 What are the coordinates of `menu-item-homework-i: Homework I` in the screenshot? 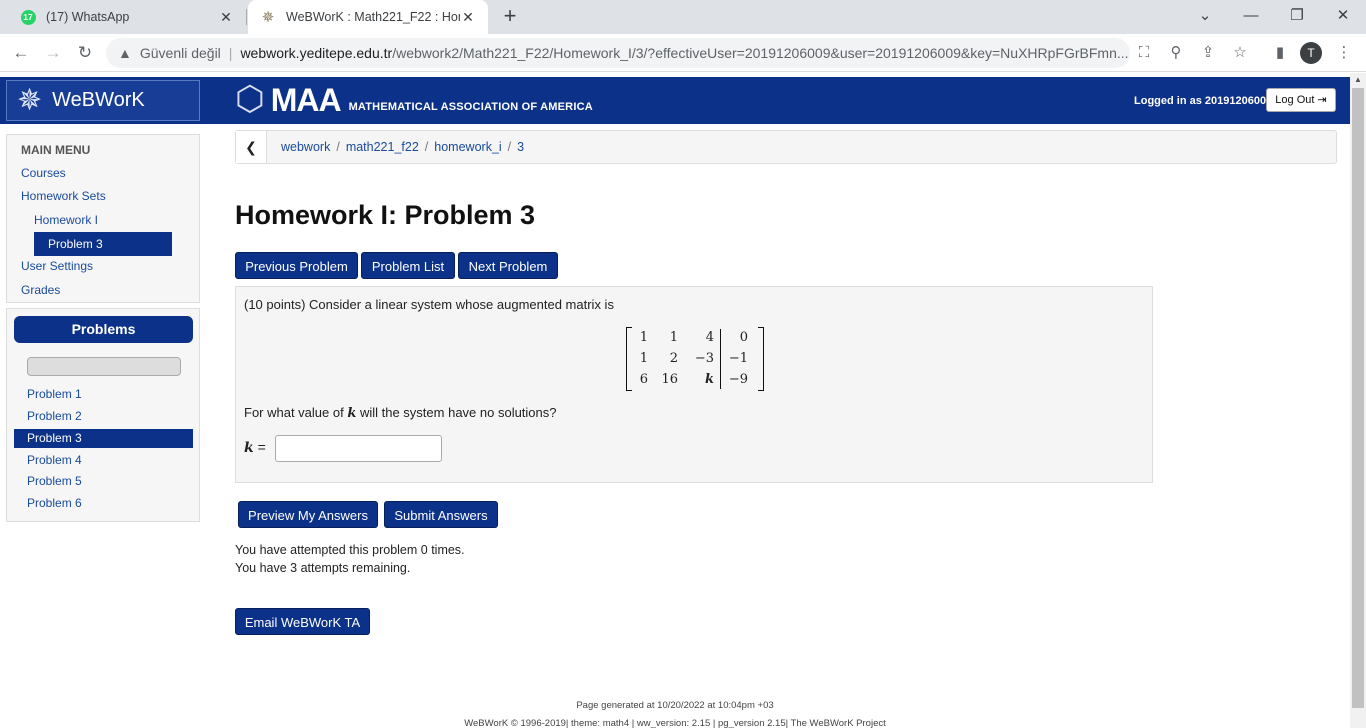 It's located at (66, 220).